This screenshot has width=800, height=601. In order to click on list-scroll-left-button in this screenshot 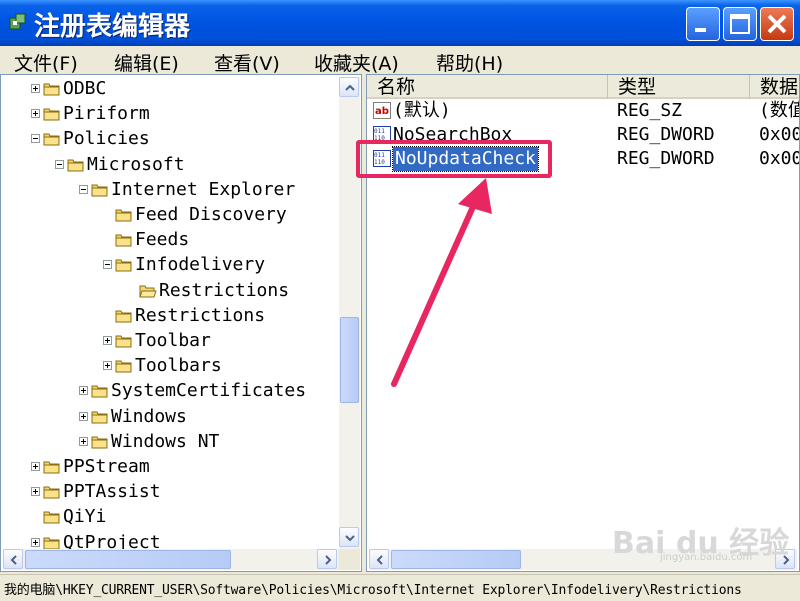, I will do `click(379, 559)`.